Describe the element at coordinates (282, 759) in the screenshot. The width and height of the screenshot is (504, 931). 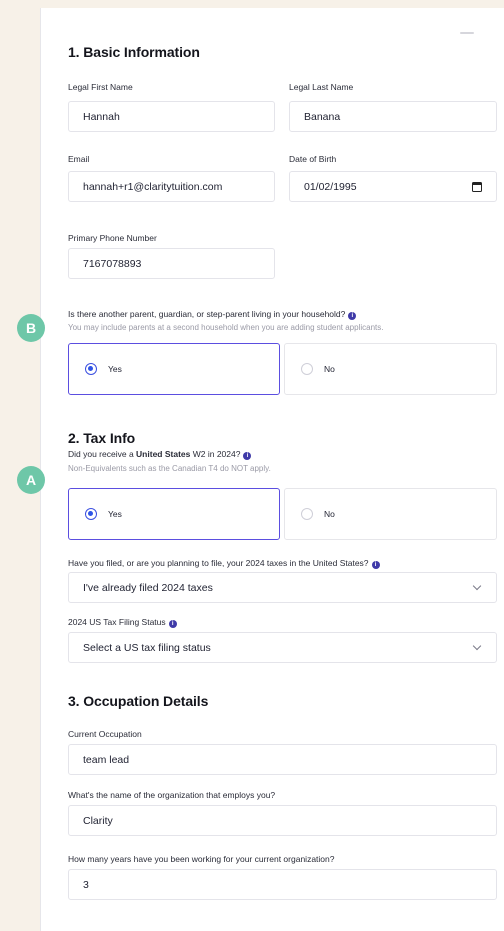
I see `current-occupation-field: team lead` at that location.